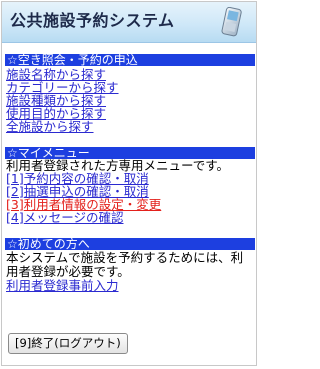 The height and width of the screenshot is (369, 320). What do you see at coordinates (50, 127) in the screenshot?
I see `link-search-all: 全施設から探す` at bounding box center [50, 127].